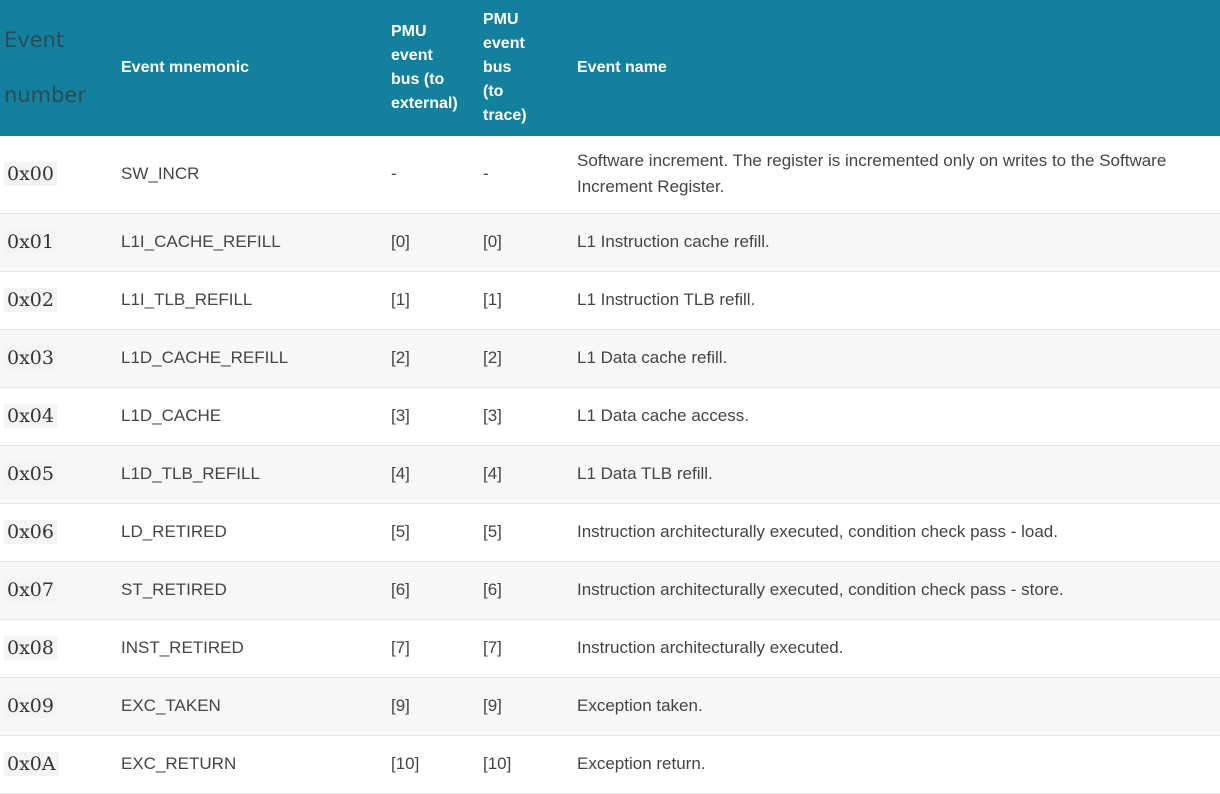 The width and height of the screenshot is (1220, 794). Describe the element at coordinates (652, 357) in the screenshot. I see `cell-event-name: L1 Data cache refill.` at that location.